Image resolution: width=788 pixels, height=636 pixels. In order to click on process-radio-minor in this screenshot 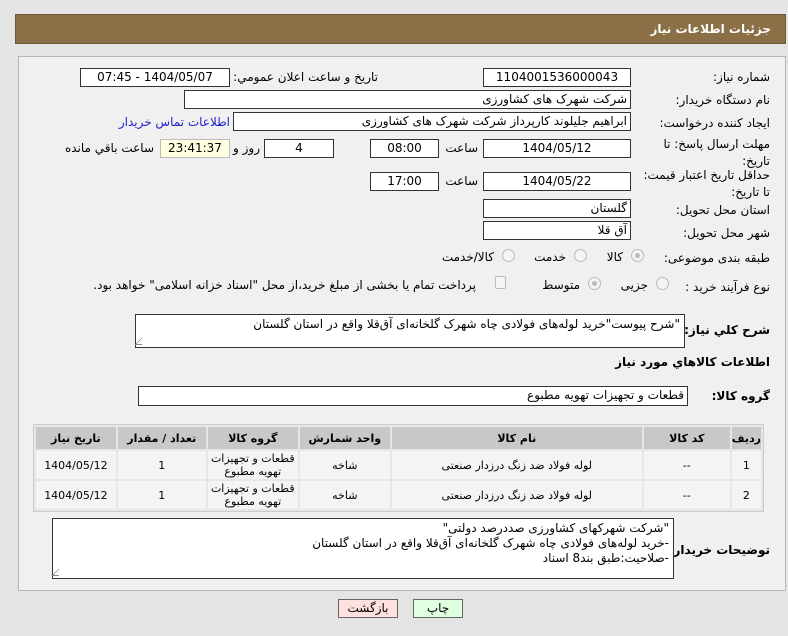, I will do `click(662, 283)`.